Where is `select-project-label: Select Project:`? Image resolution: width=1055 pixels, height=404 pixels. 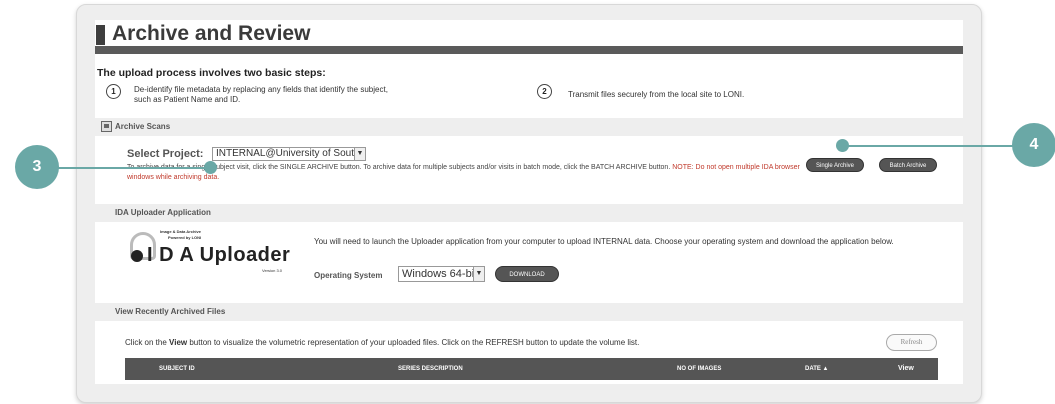 select-project-label: Select Project: is located at coordinates (165, 154).